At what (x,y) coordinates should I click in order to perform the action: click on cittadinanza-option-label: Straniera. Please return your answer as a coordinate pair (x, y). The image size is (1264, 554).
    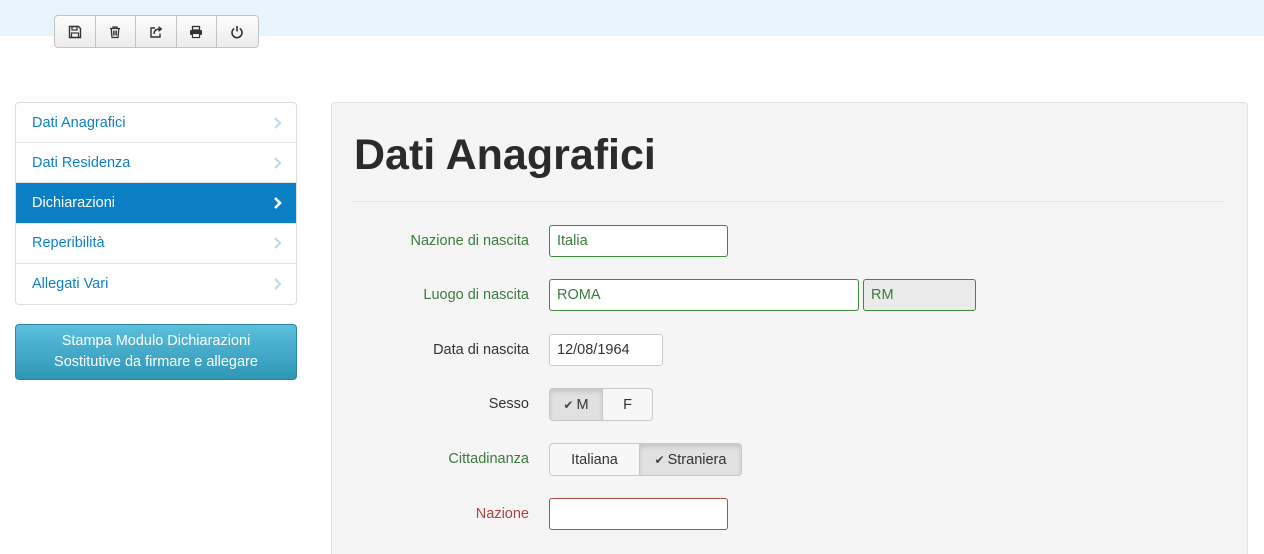
    Looking at the image, I should click on (697, 459).